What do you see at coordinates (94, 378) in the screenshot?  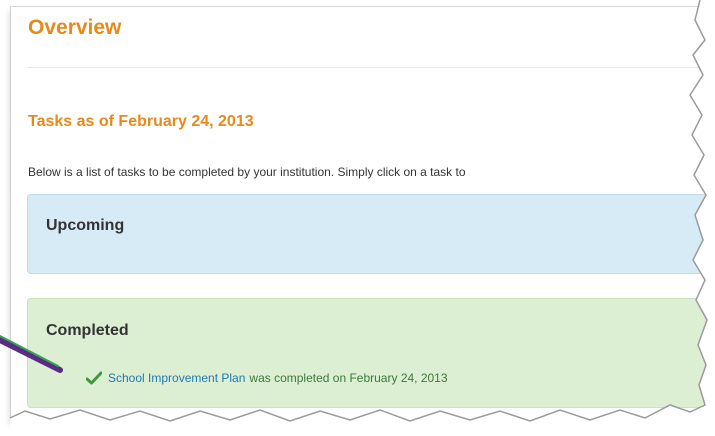 I see `check-icon` at bounding box center [94, 378].